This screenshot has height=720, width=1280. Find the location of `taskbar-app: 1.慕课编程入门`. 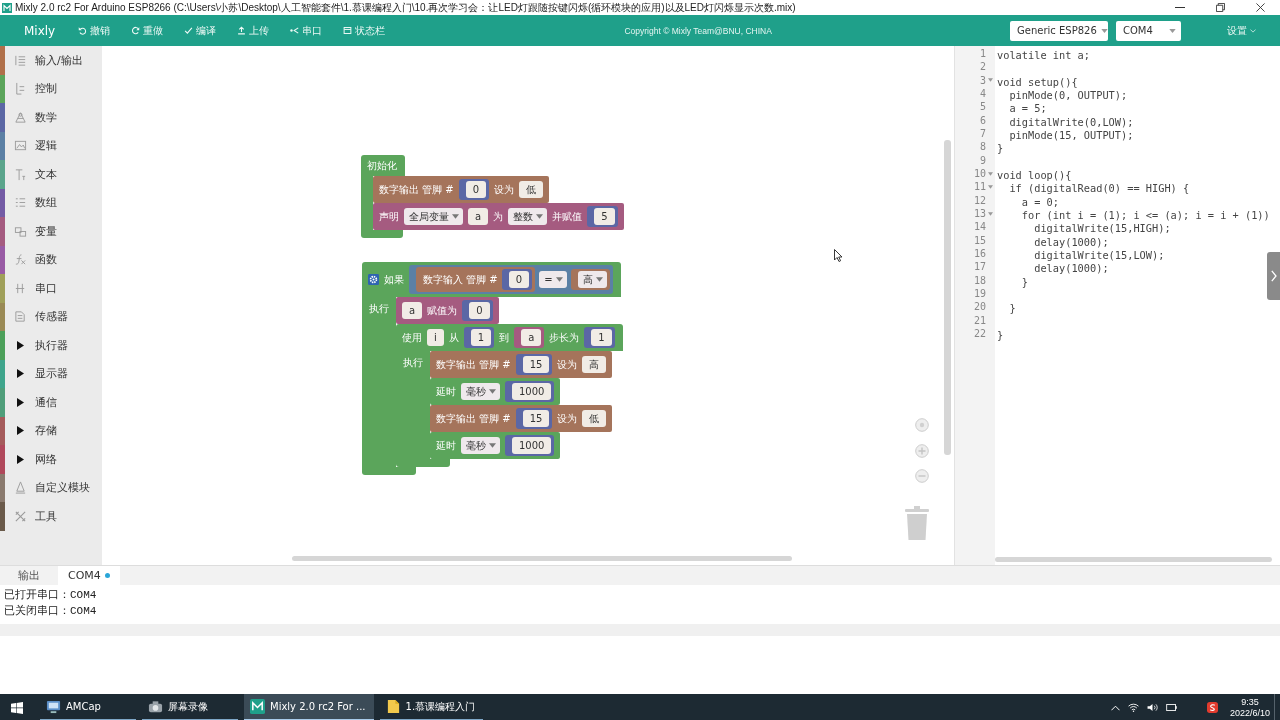

taskbar-app: 1.慕课编程入门 is located at coordinates (431, 707).